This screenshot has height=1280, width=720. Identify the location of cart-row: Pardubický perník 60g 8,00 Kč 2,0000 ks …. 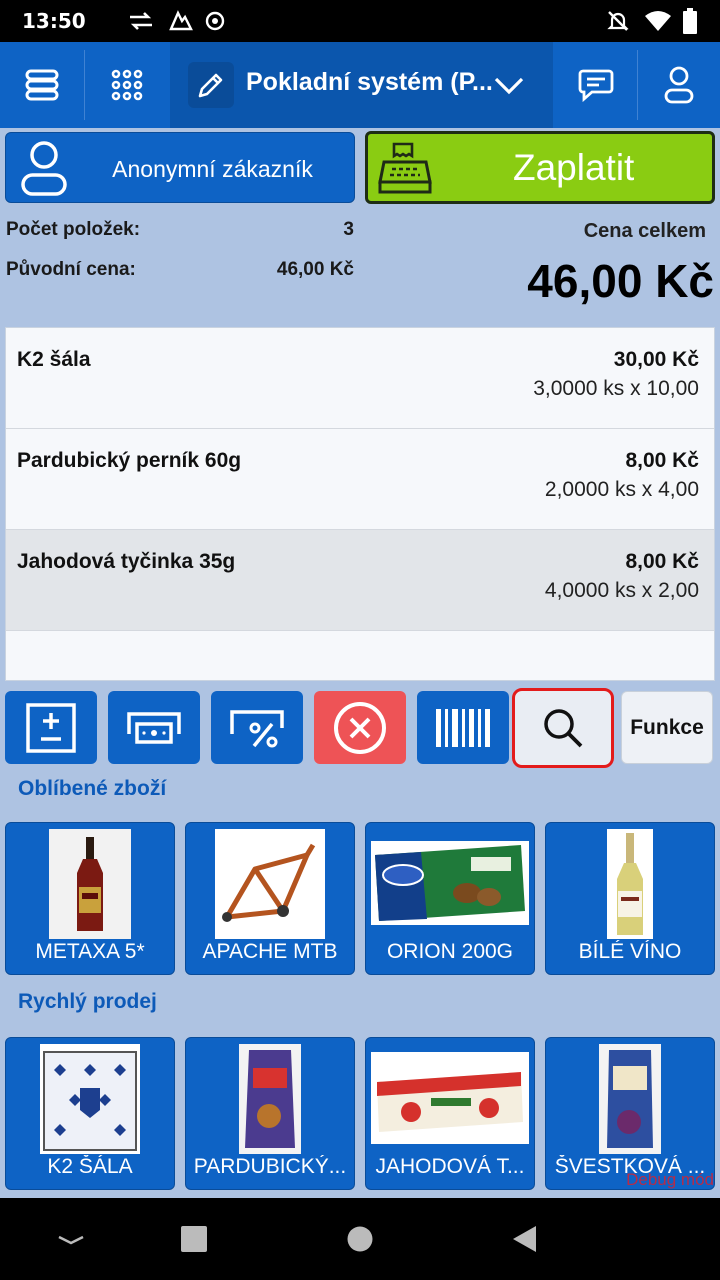
(360, 479).